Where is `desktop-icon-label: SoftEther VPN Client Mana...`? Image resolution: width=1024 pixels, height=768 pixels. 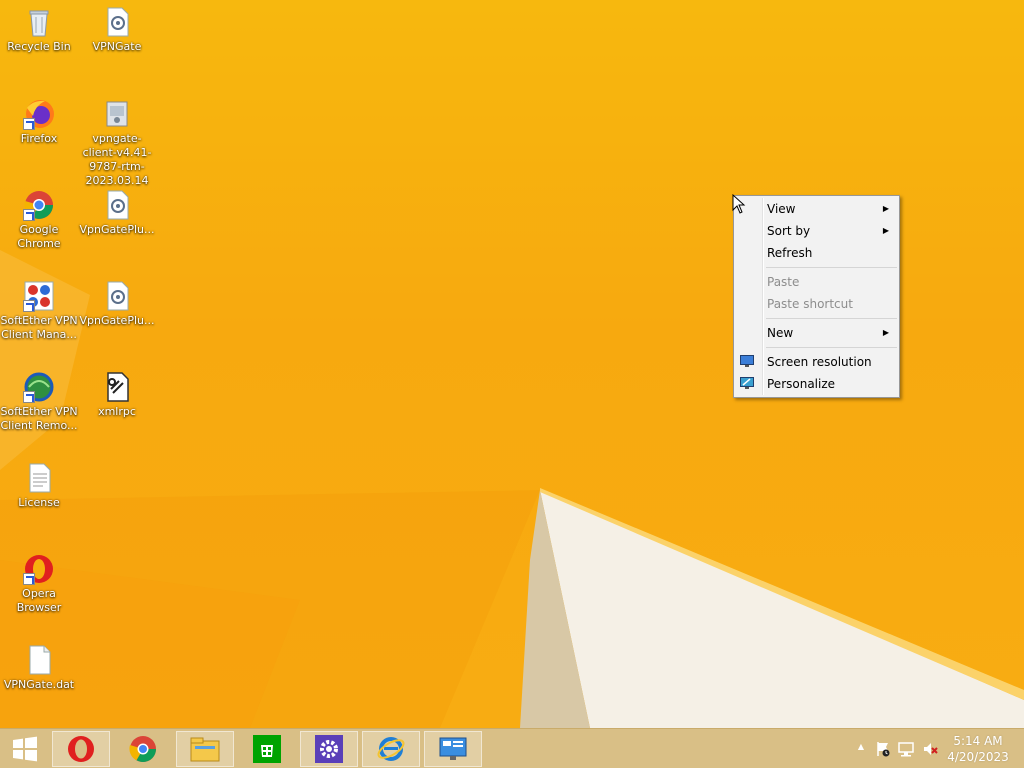
desktop-icon-label: SoftEther VPN Client Mana... is located at coordinates (39, 327).